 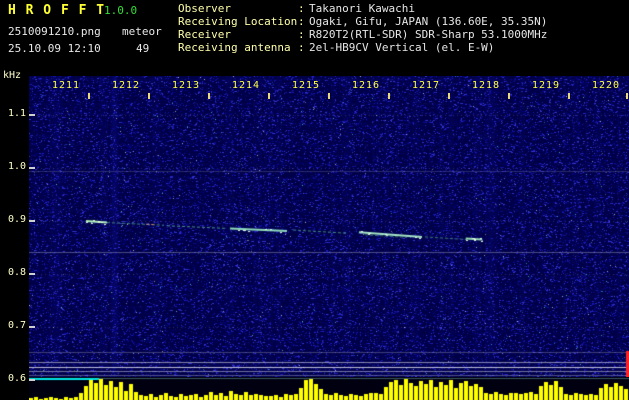 I want to click on station-info-value: R820T2(RTL-SDR) SDR-Sharp 53.1000MHz, so click(x=428, y=34).